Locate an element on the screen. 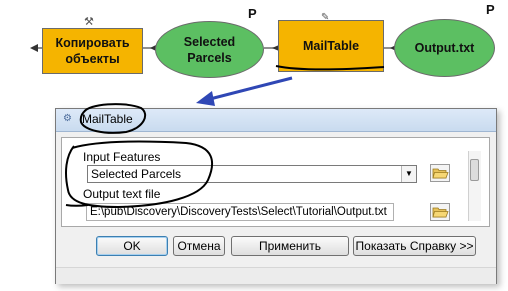 This screenshot has width=508, height=291. scrollbar-thumb is located at coordinates (474, 170).